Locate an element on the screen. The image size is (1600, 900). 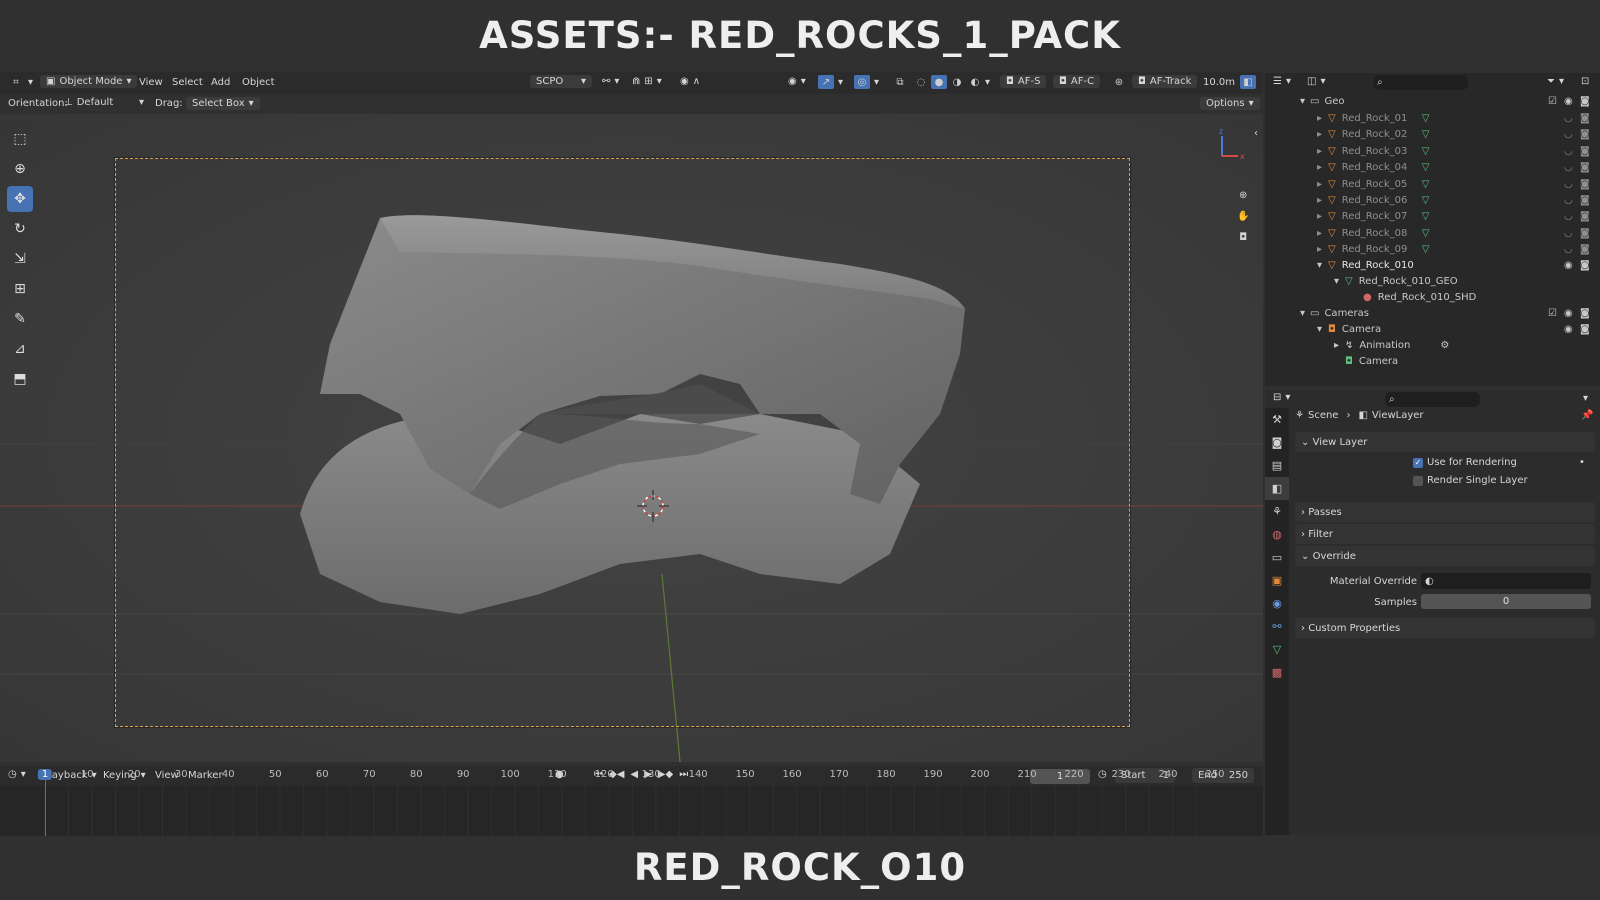
options-chevron-icon: ▾ is located at coordinates (1585, 398).